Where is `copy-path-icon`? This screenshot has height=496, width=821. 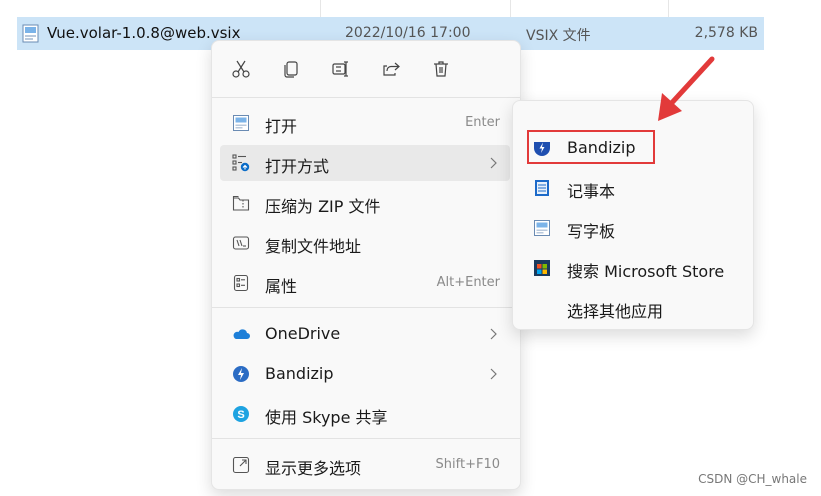 copy-path-icon is located at coordinates (241, 243).